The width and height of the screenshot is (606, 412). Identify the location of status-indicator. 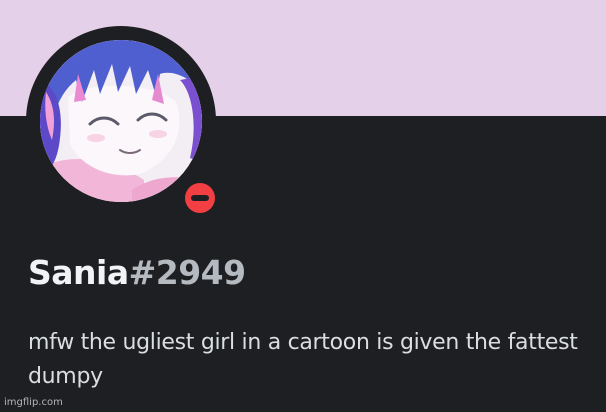
(200, 198).